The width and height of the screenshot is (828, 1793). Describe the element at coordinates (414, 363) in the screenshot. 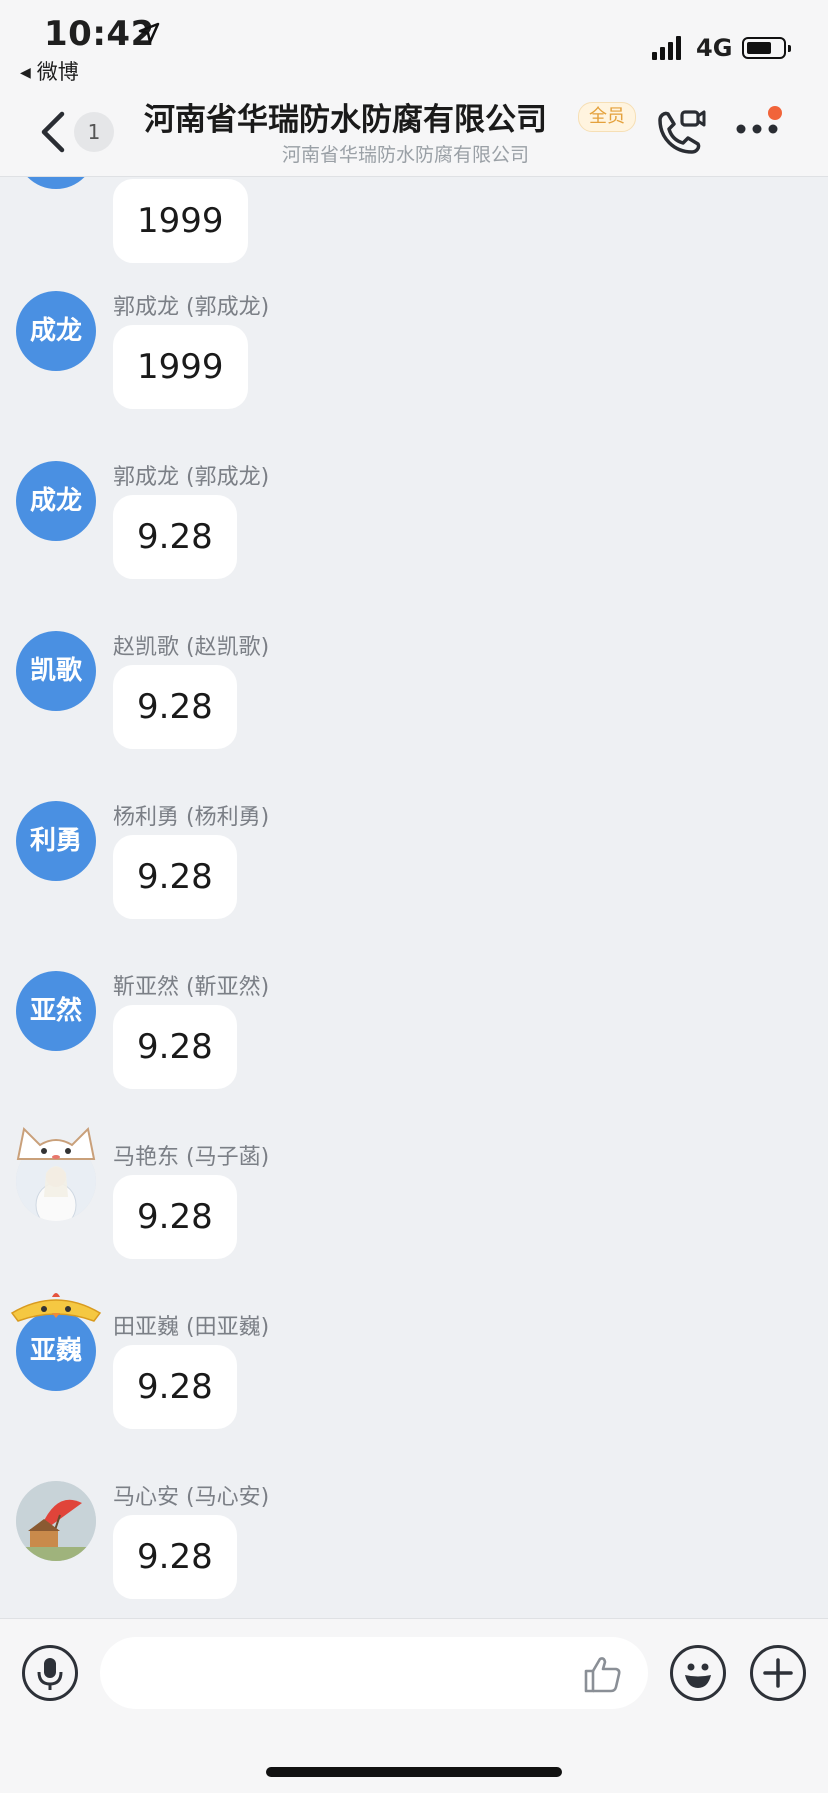

I see `message-item: 成龙 郭成龙 (郭成龙) 1999` at that location.